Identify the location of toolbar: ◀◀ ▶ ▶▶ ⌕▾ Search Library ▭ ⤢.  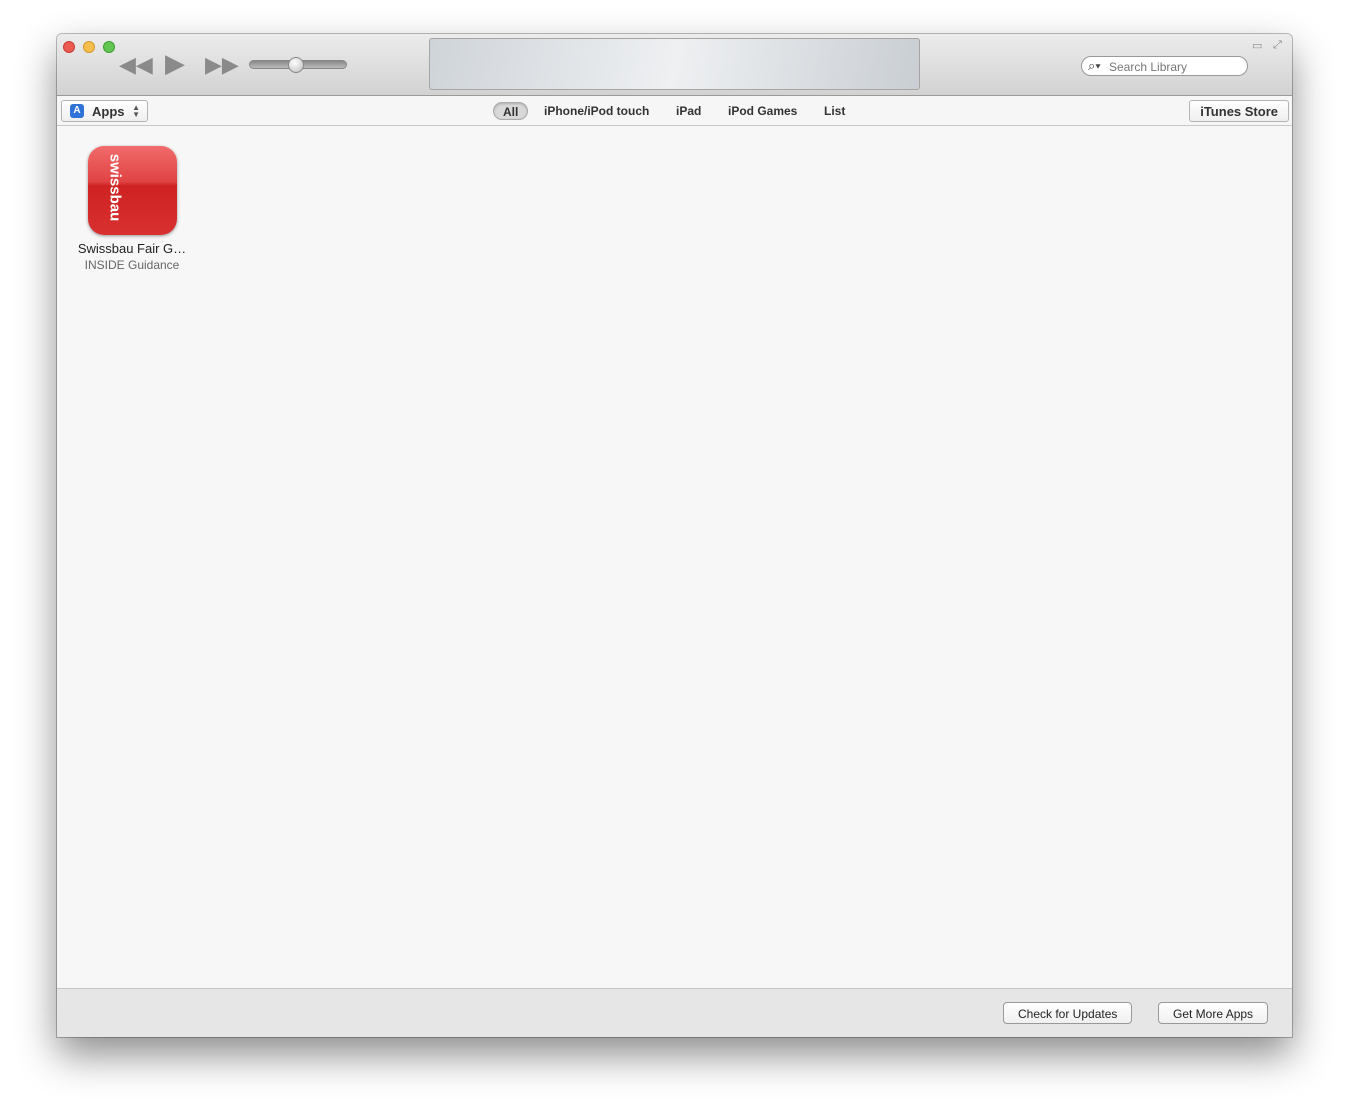
(674, 65).